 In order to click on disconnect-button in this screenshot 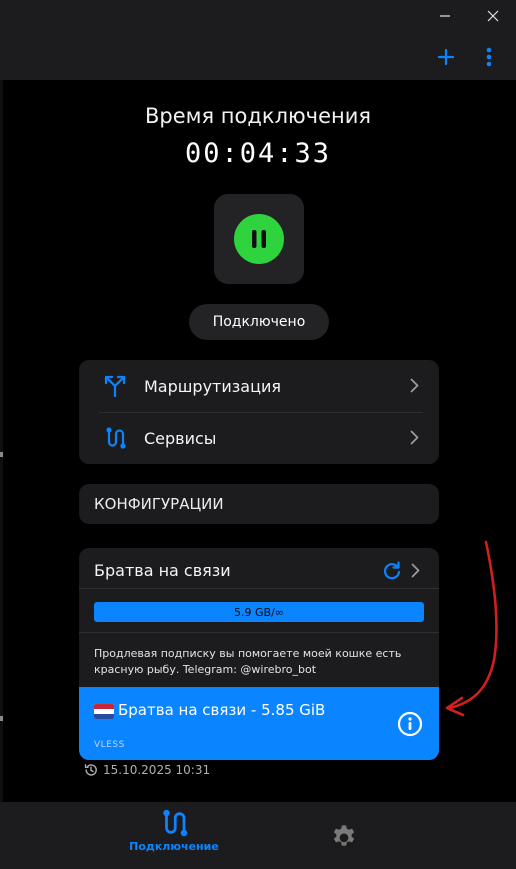, I will do `click(259, 239)`.